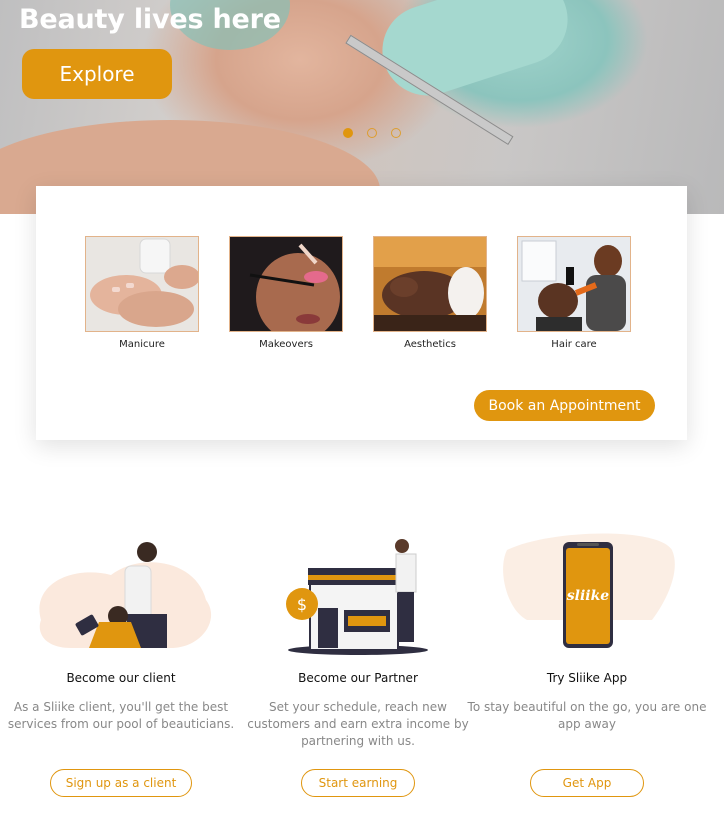  Describe the element at coordinates (142, 344) in the screenshot. I see `service-label: Manicure` at that location.